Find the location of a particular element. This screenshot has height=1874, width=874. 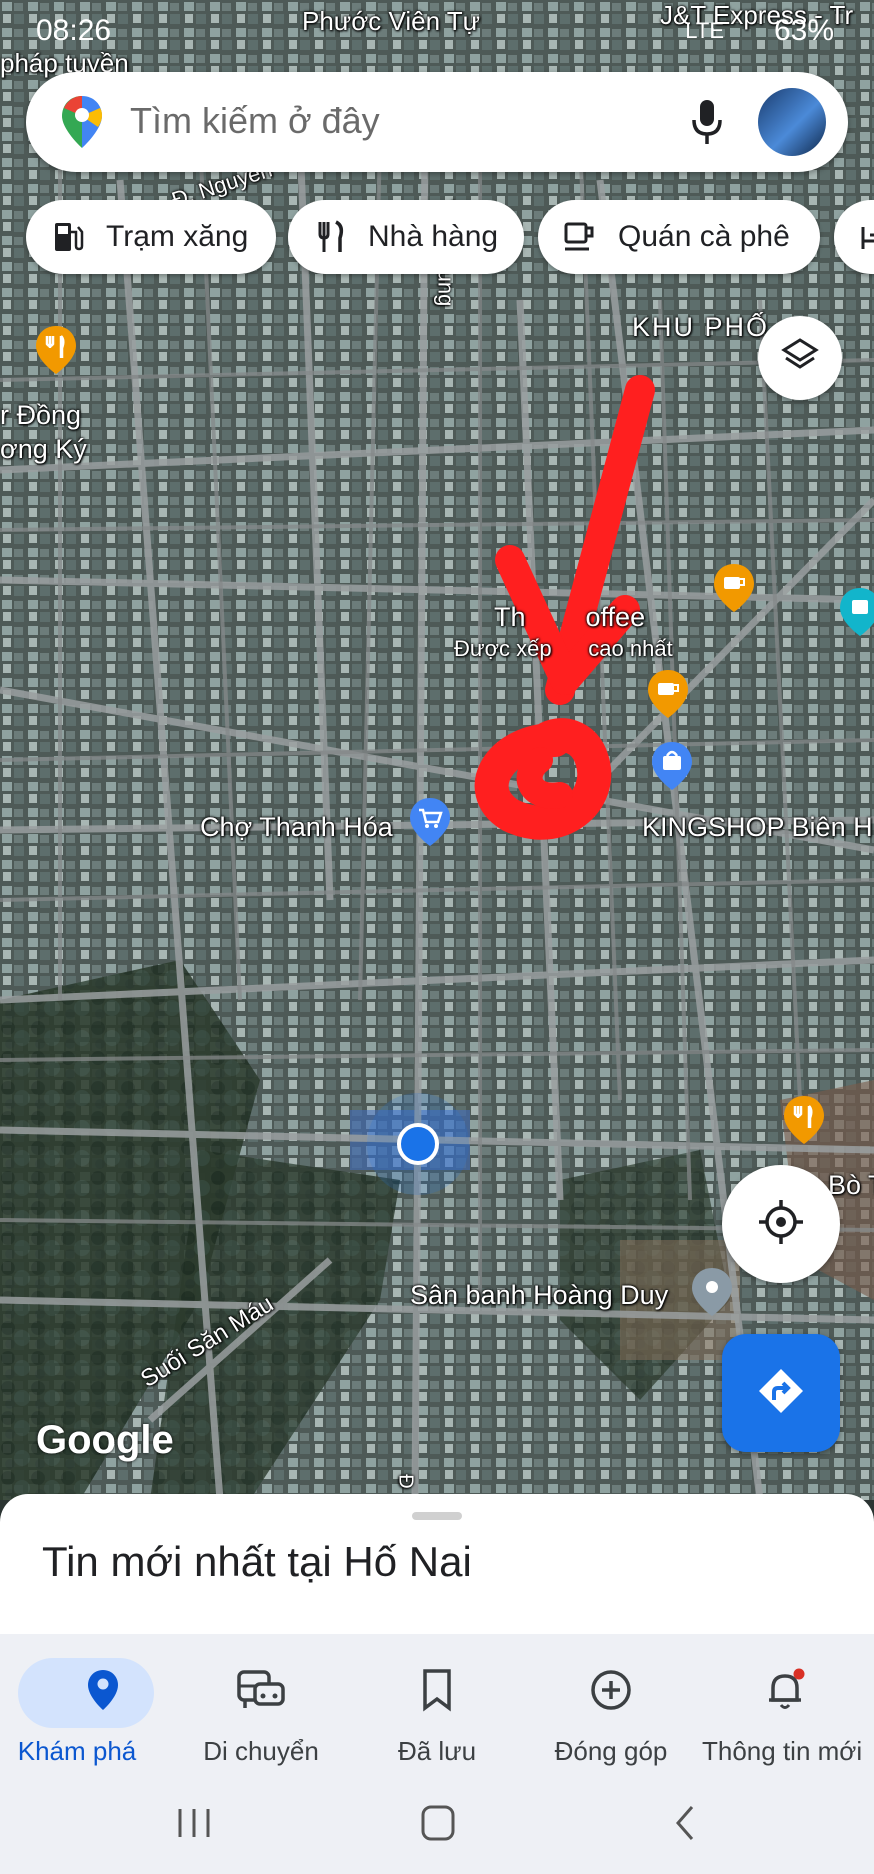

map-label: r Đồng is located at coordinates (41, 415).